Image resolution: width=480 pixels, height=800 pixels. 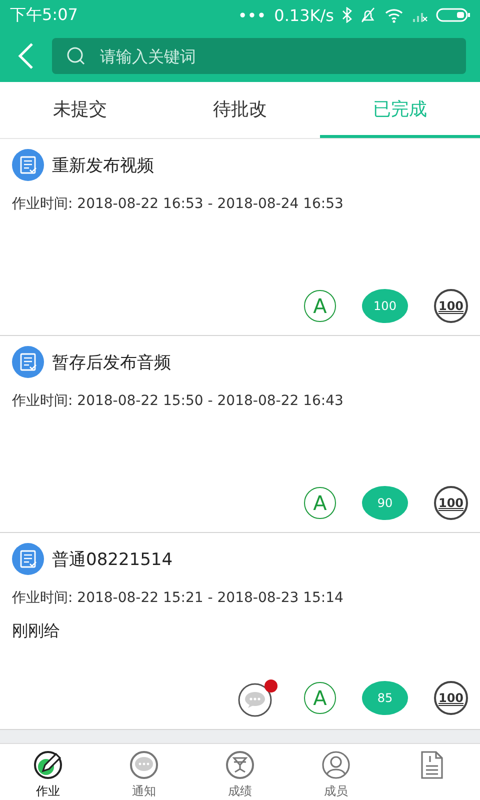 What do you see at coordinates (36, 631) in the screenshot?
I see `assignment-note: 刚刚给` at bounding box center [36, 631].